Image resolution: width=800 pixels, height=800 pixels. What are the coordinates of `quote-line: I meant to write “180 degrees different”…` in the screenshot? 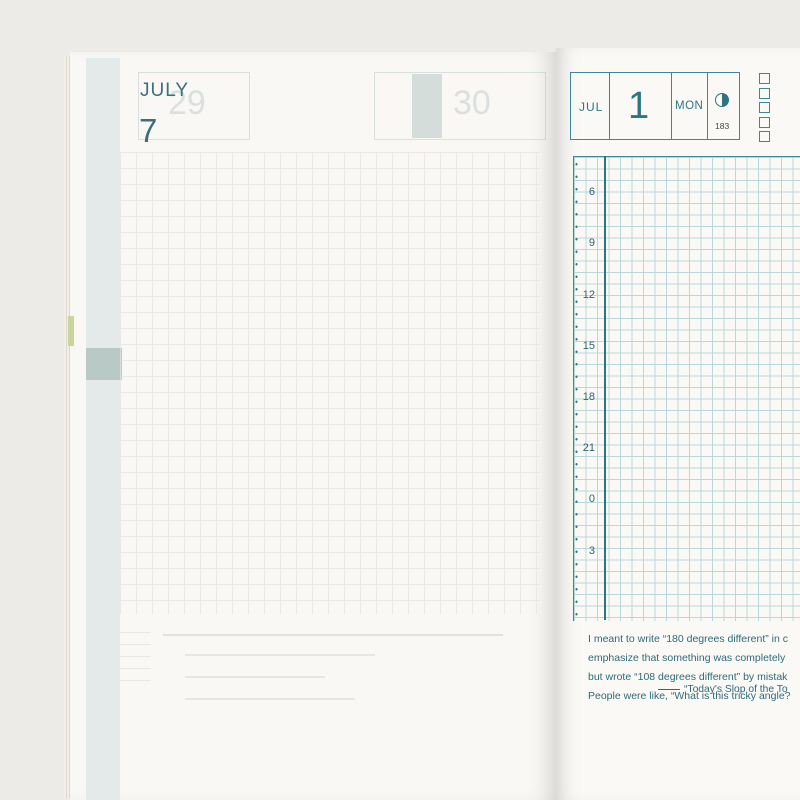 It's located at (688, 639).